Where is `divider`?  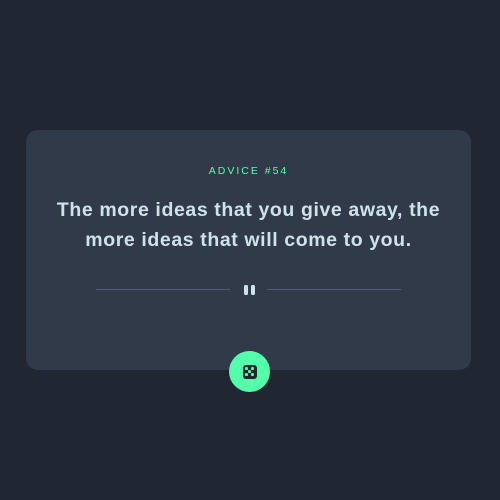 divider is located at coordinates (248, 290).